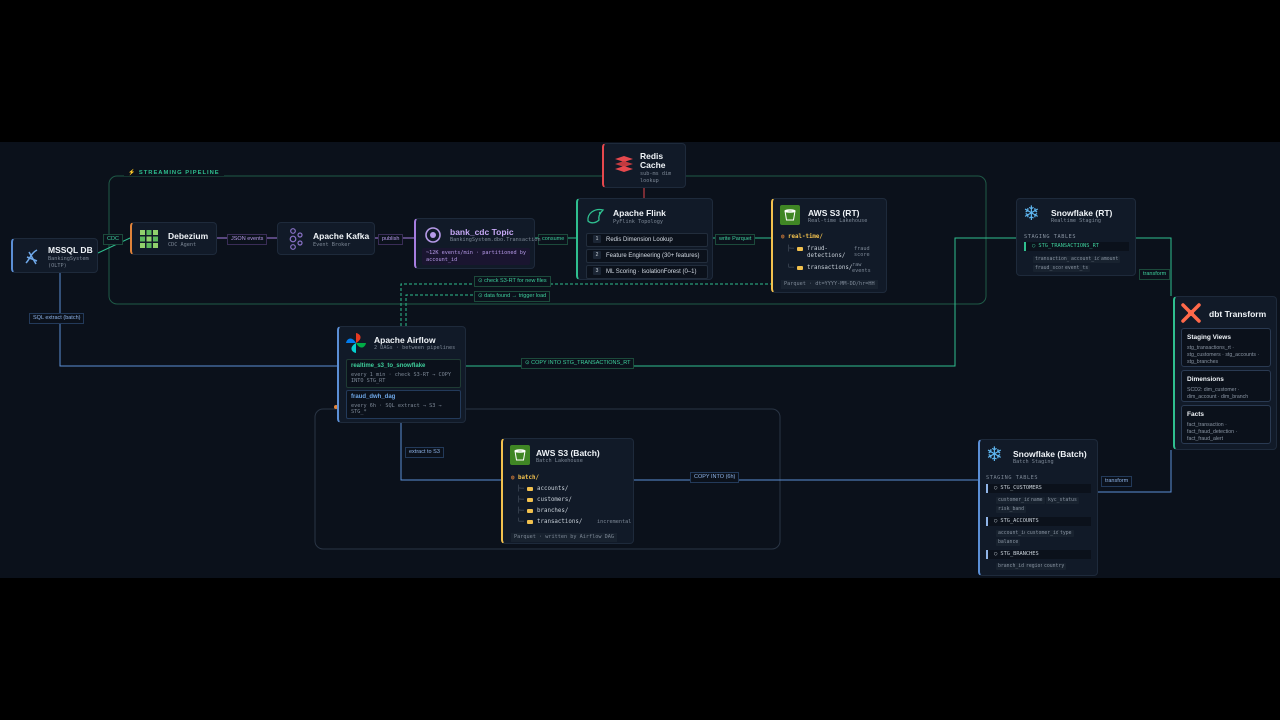 This screenshot has height=720, width=1280. I want to click on kafka-sub: Event Broker, so click(332, 245).